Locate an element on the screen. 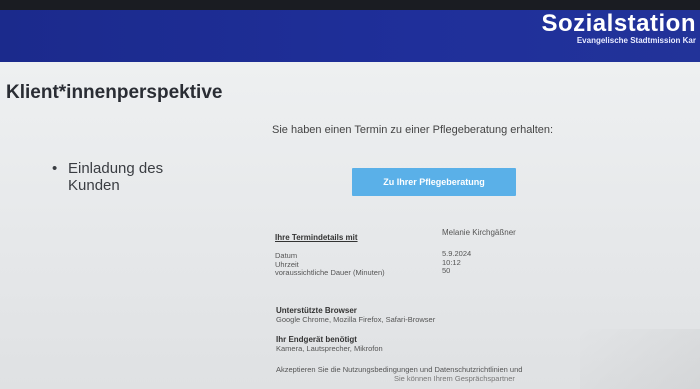 The height and width of the screenshot is (389, 700). screen-shading is located at coordinates (640, 359).